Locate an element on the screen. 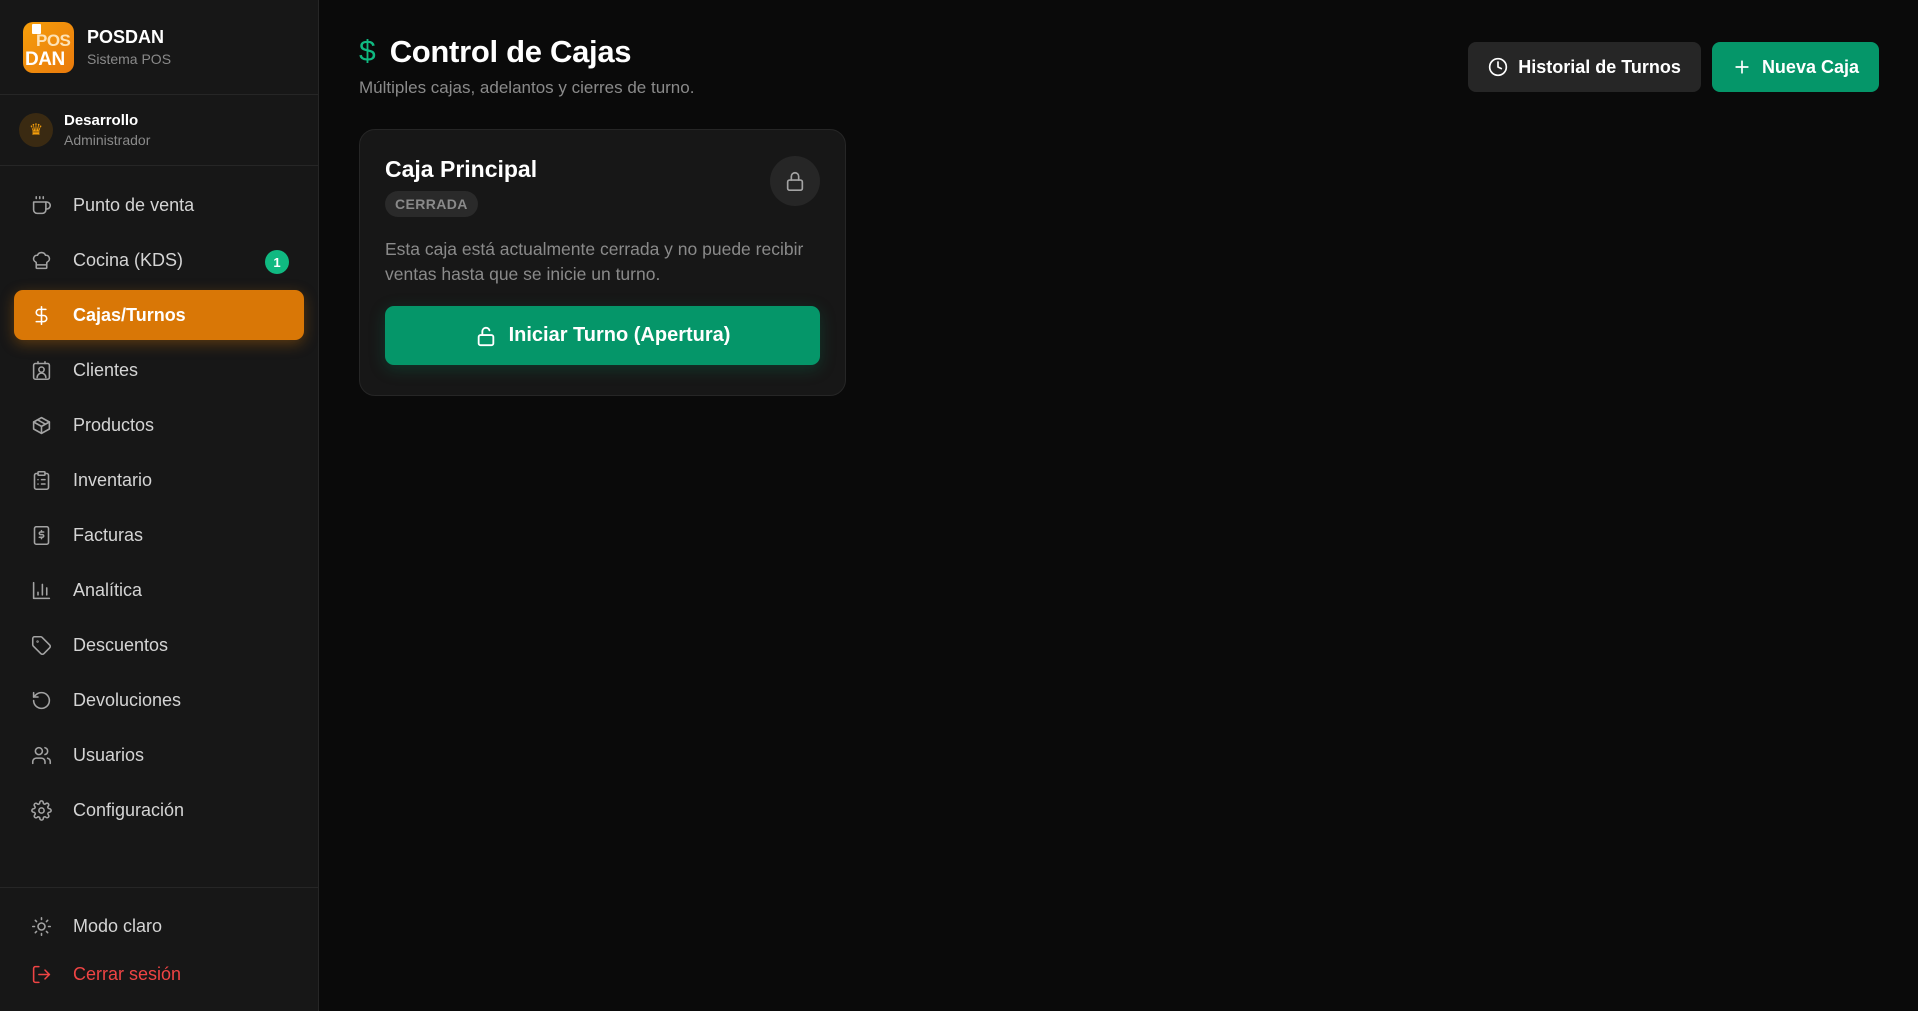 Image resolution: width=1918 pixels, height=1011 pixels. open-shift-button: Iniciar Turno (Apertura) is located at coordinates (602, 335).